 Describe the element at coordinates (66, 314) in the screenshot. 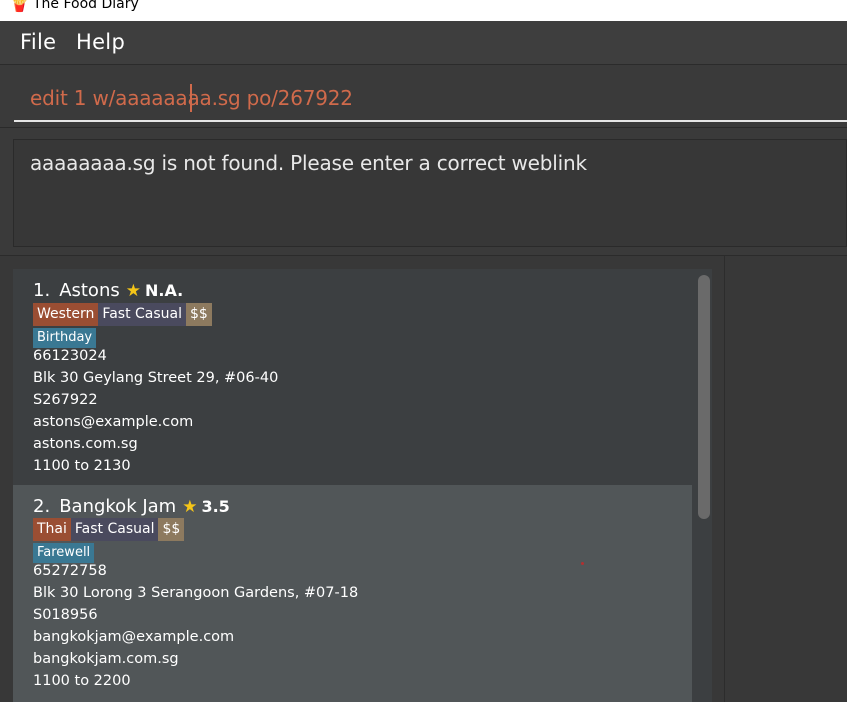

I see `cuisine-tag: Western` at that location.